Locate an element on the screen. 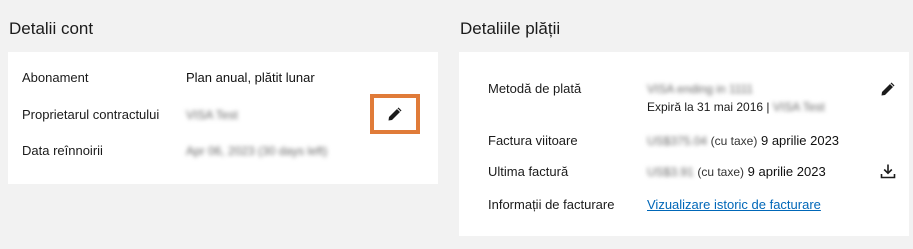 The image size is (913, 249). payment-method-value: VISA ending in 1111 is located at coordinates (700, 88).